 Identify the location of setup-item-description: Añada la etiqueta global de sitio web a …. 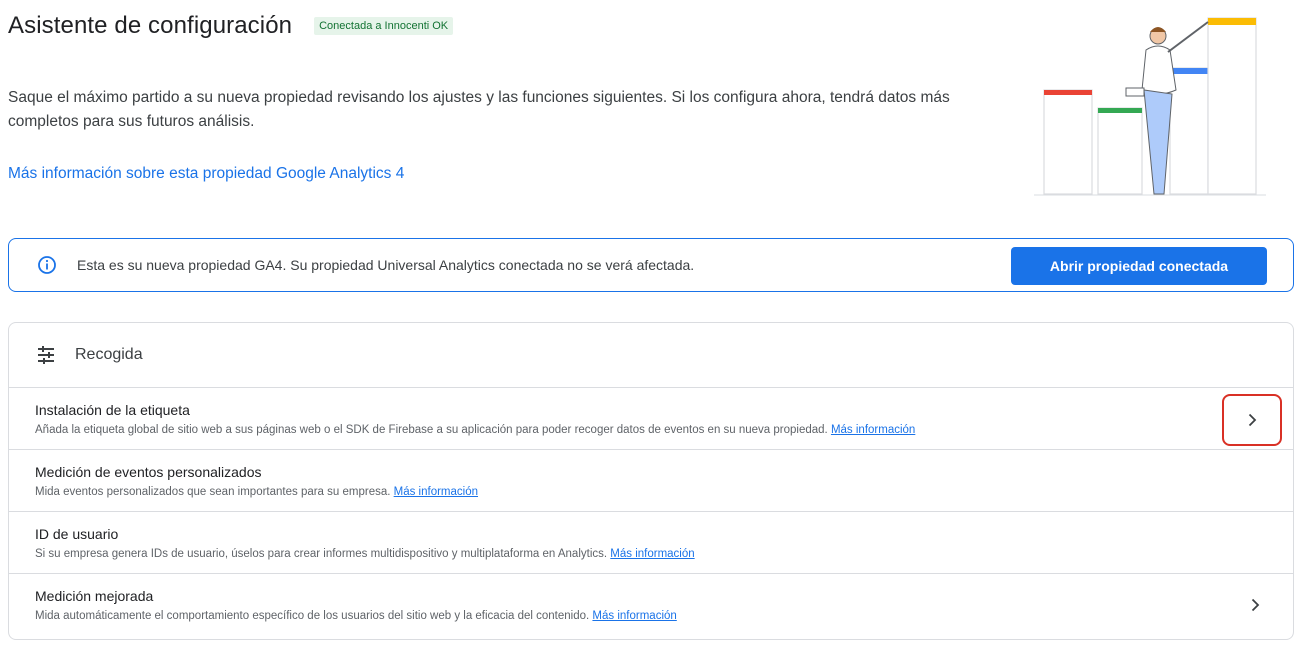
(475, 430).